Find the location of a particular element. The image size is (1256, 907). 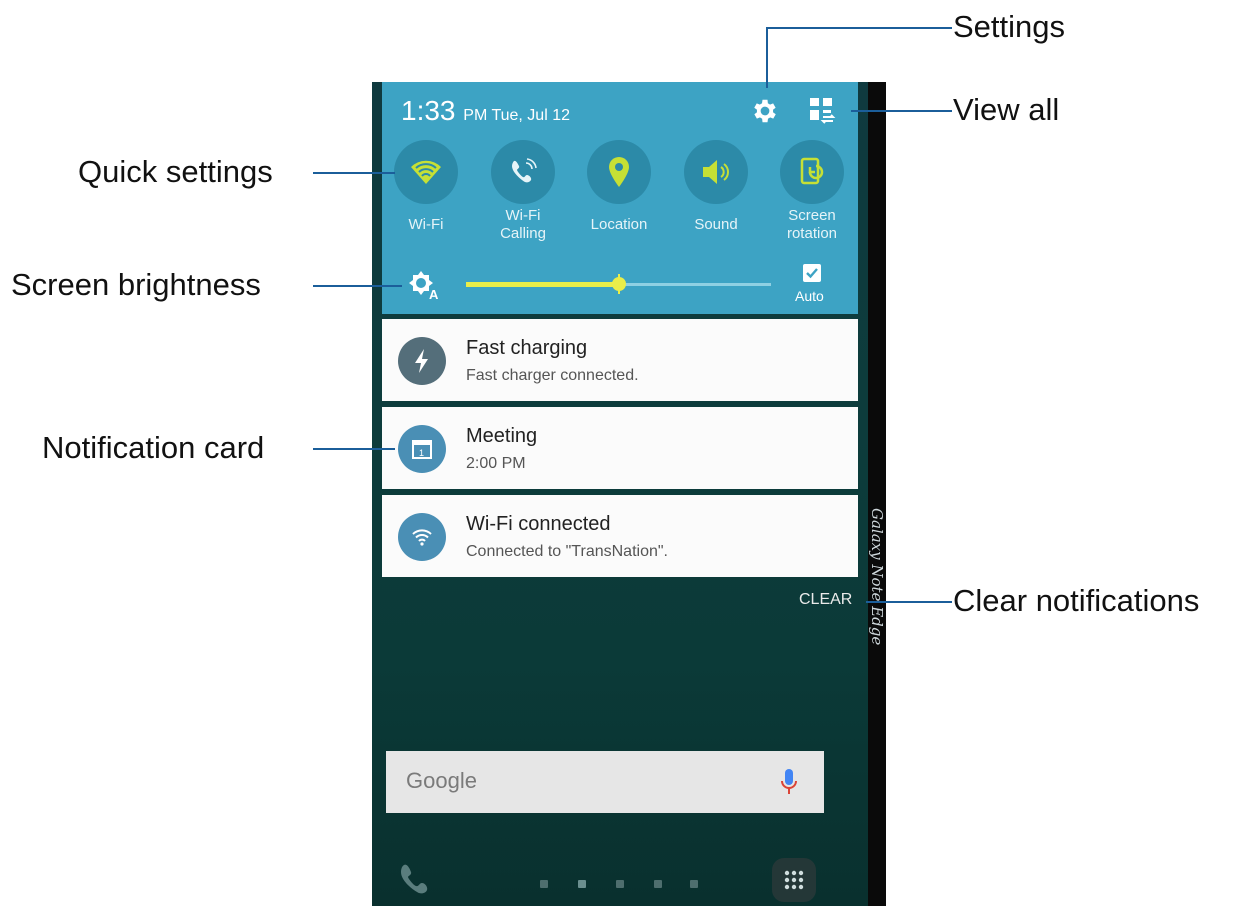

bolt-icon is located at coordinates (422, 361).